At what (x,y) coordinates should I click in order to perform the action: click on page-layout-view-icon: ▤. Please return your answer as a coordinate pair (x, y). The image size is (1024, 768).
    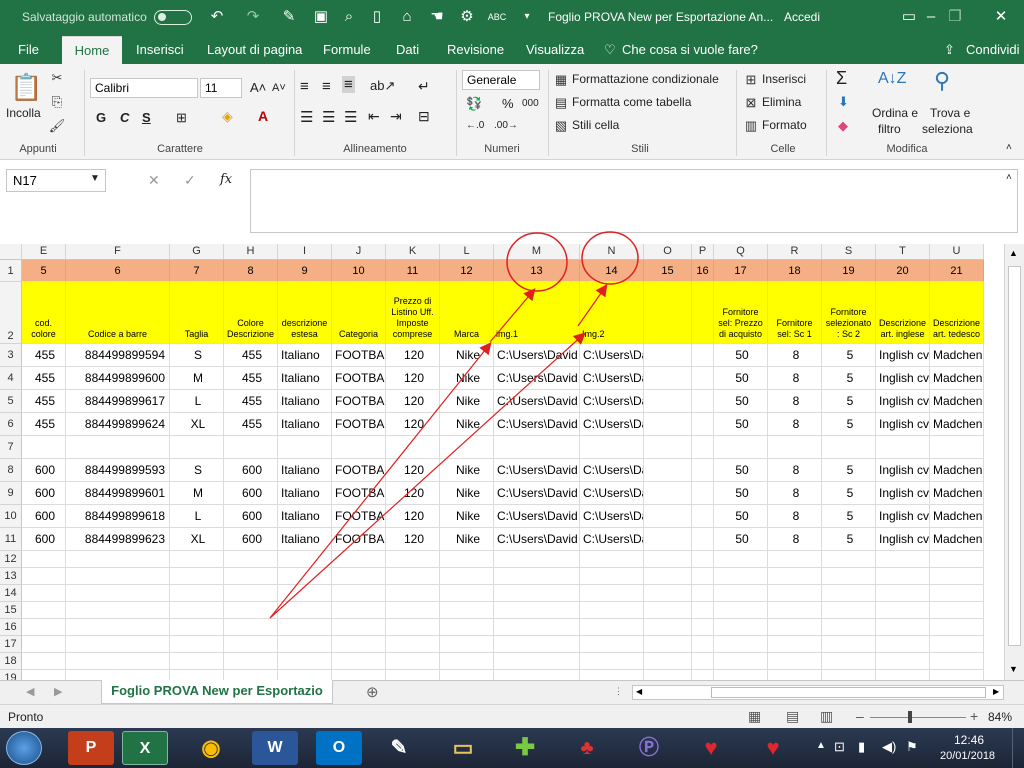
    Looking at the image, I should click on (792, 716).